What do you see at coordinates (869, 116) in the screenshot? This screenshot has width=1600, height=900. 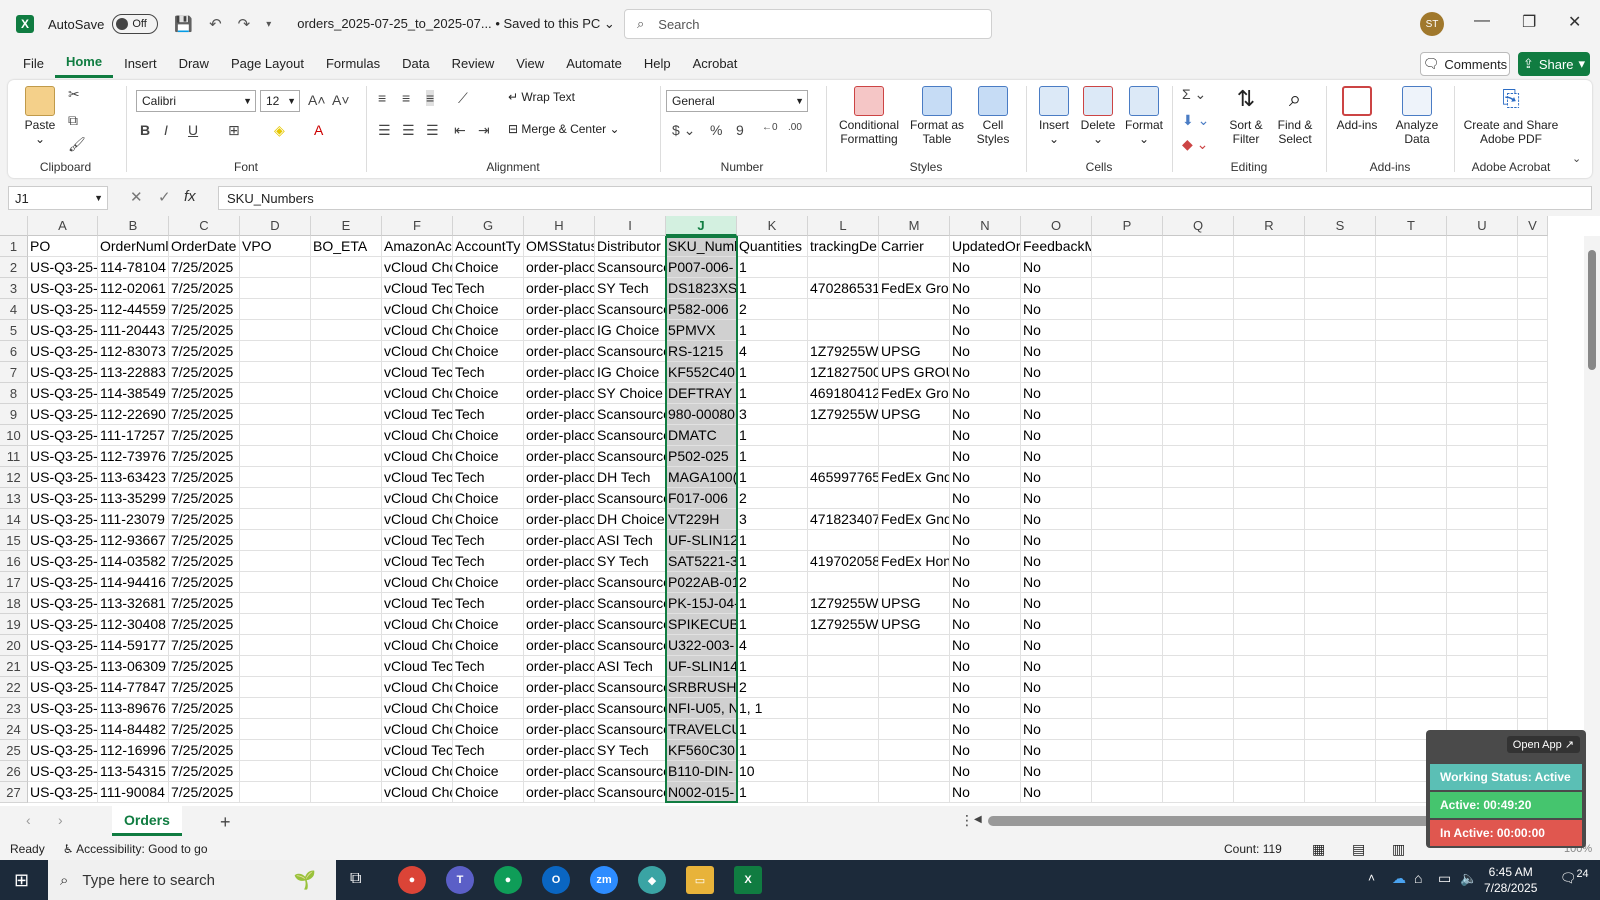 I see `conditional-formatting-button: Conditional Formatting` at bounding box center [869, 116].